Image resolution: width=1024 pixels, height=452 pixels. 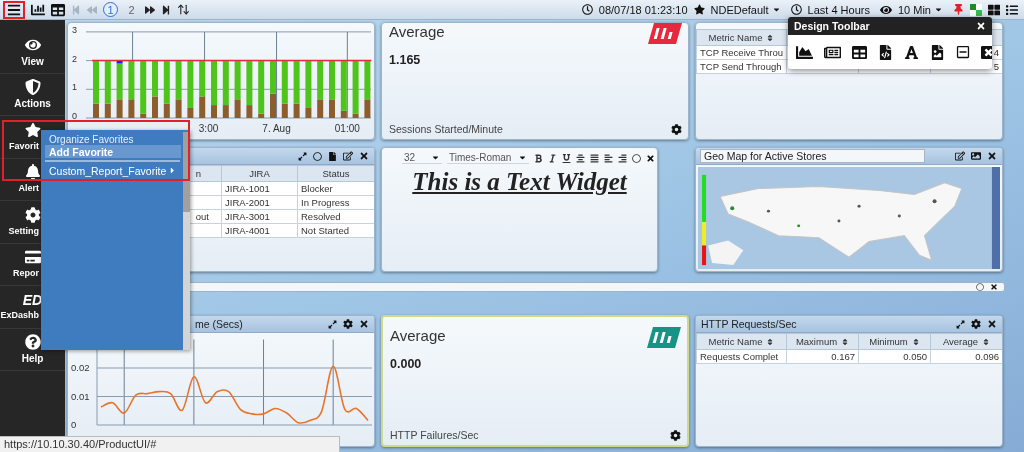 I want to click on time-range-button: Last 4 Hours, so click(x=838, y=9).